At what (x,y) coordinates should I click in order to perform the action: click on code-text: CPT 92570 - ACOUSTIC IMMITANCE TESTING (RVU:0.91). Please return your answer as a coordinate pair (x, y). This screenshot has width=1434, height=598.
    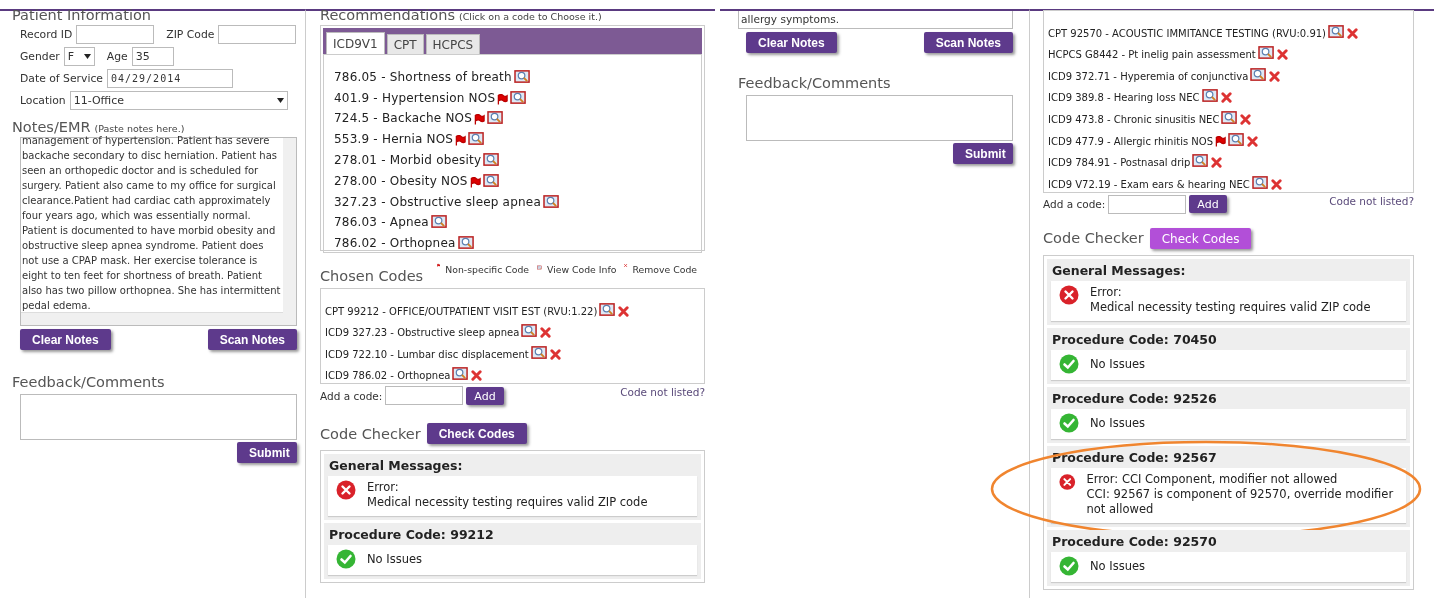
    Looking at the image, I should click on (1187, 33).